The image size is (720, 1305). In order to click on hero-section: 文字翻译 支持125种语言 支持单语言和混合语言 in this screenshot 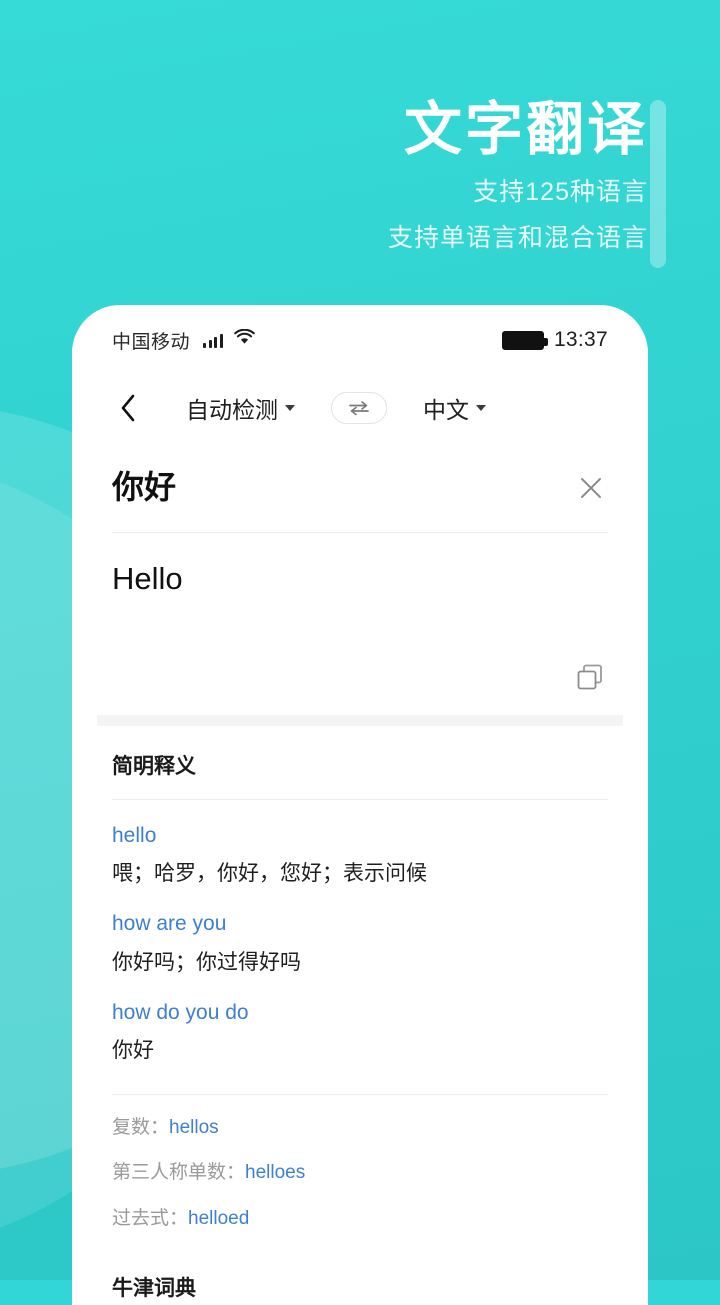, I will do `click(518, 176)`.